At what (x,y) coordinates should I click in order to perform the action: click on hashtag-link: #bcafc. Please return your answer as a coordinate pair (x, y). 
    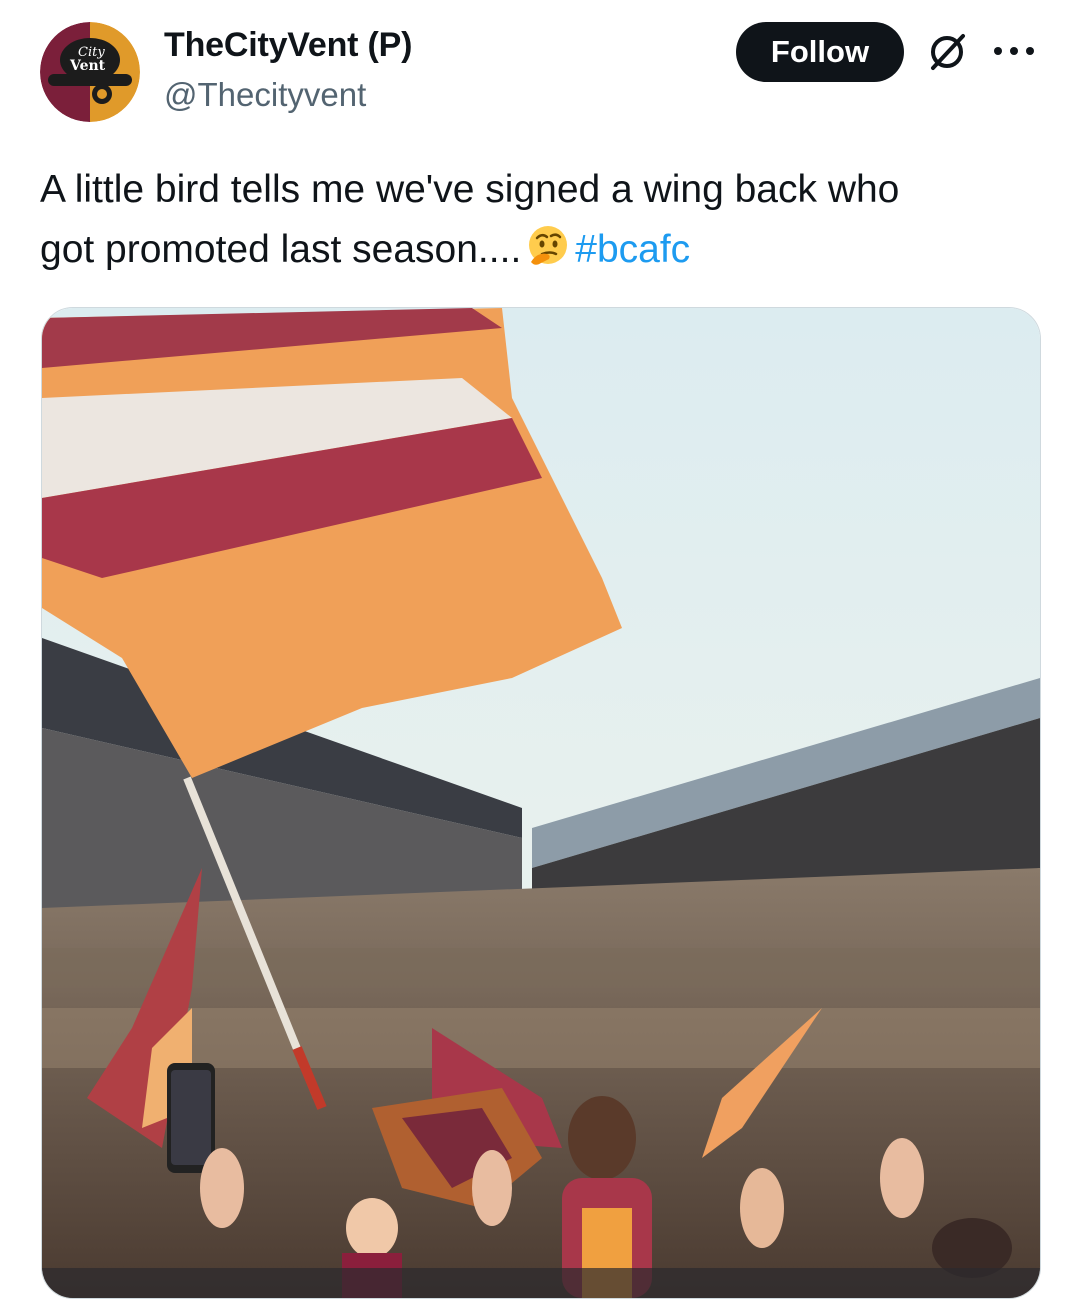
    Looking at the image, I should click on (632, 249).